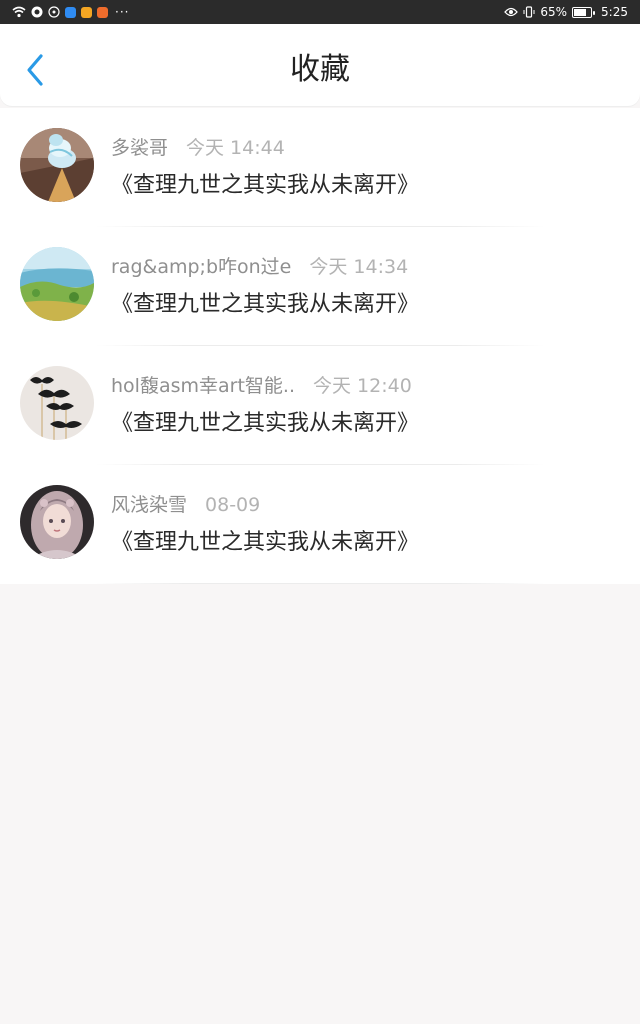 The height and width of the screenshot is (1024, 640). What do you see at coordinates (201, 267) in the screenshot?
I see `user-name: rag&amp;b咋on过e` at bounding box center [201, 267].